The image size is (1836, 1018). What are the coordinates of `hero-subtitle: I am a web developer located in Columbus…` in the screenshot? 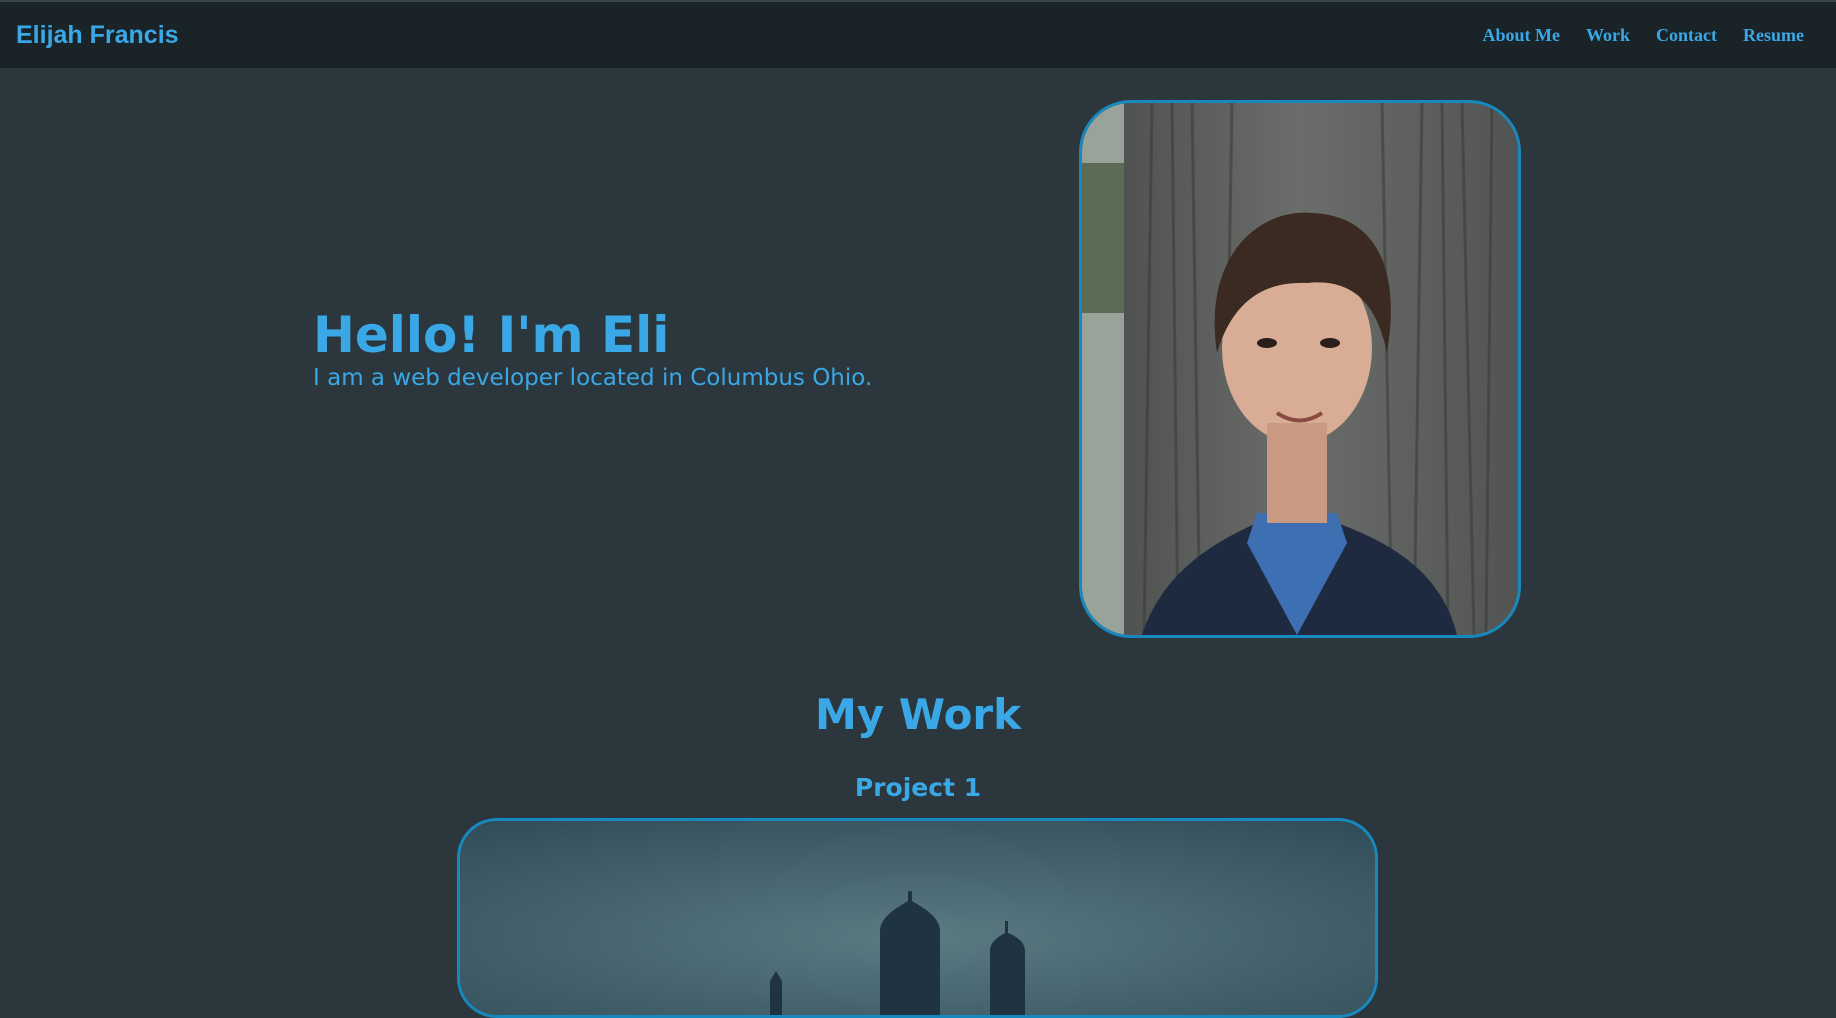 It's located at (593, 378).